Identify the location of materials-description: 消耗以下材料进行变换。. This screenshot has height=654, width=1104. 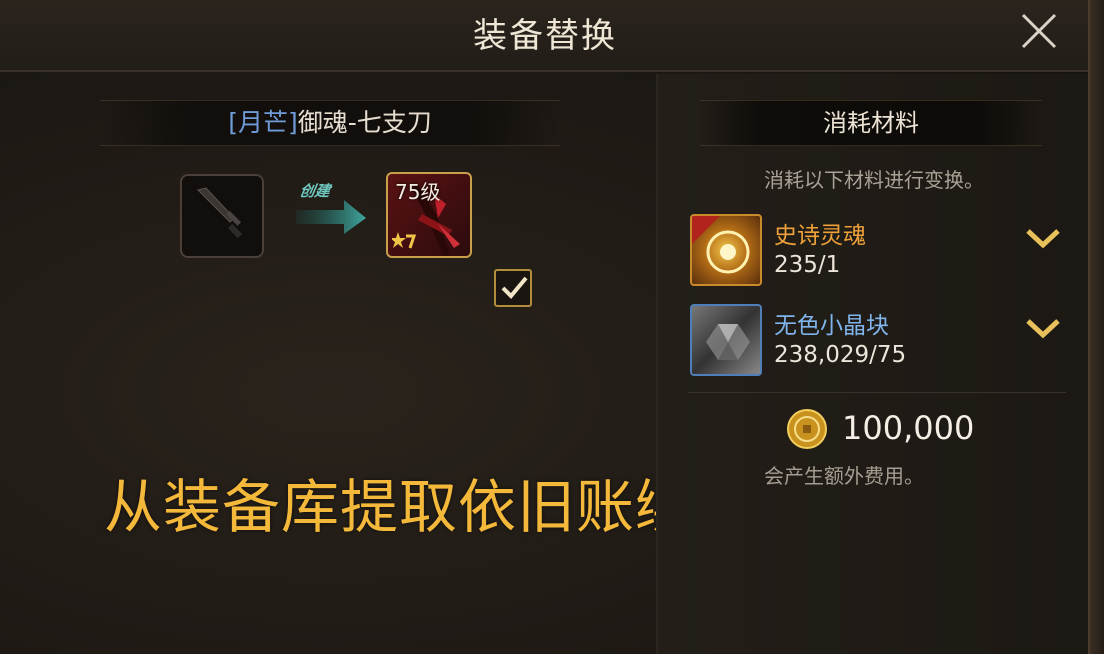
(874, 180).